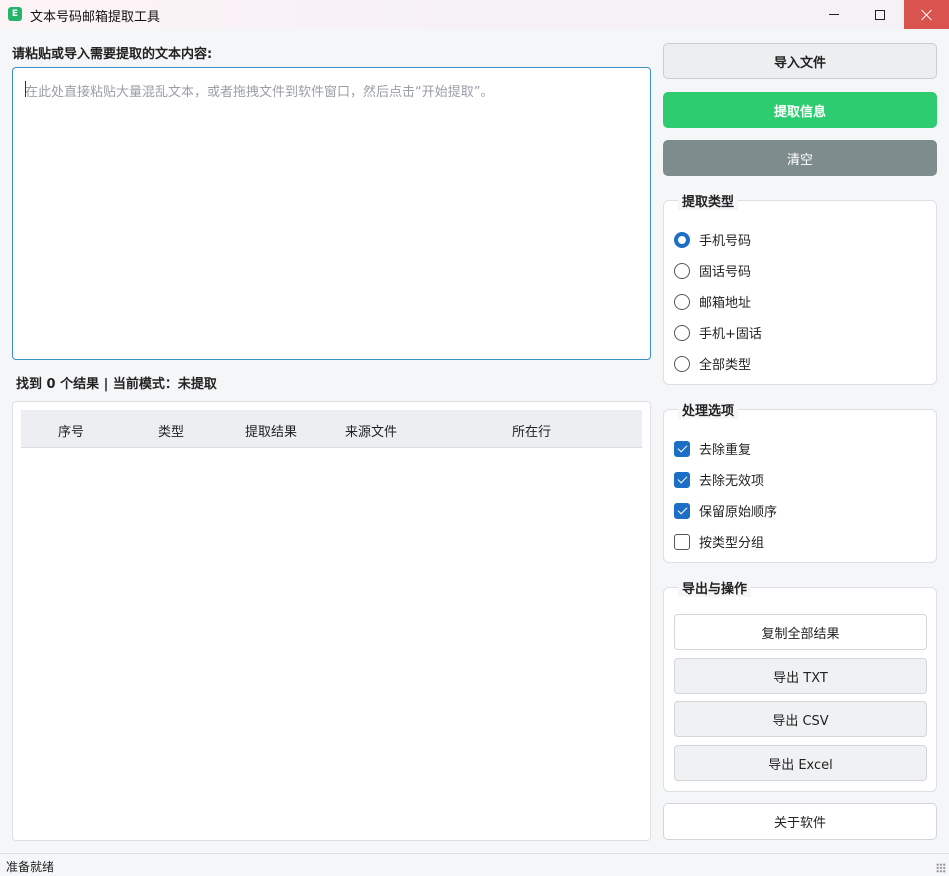  What do you see at coordinates (682, 239) in the screenshot?
I see `radio-mobile-indicator` at bounding box center [682, 239].